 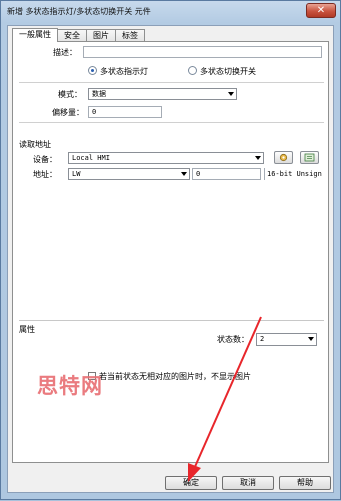 I want to click on offset-input: 0, so click(x=125, y=112).